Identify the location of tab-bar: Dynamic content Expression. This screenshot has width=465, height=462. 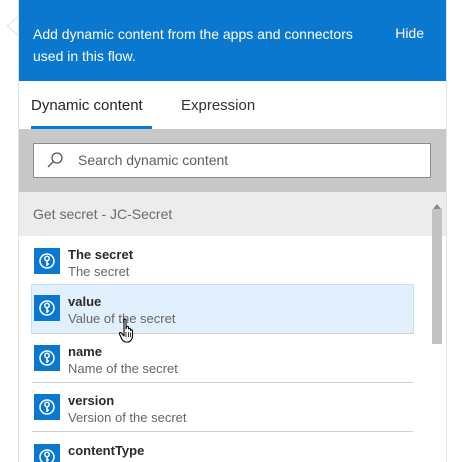
(232, 105).